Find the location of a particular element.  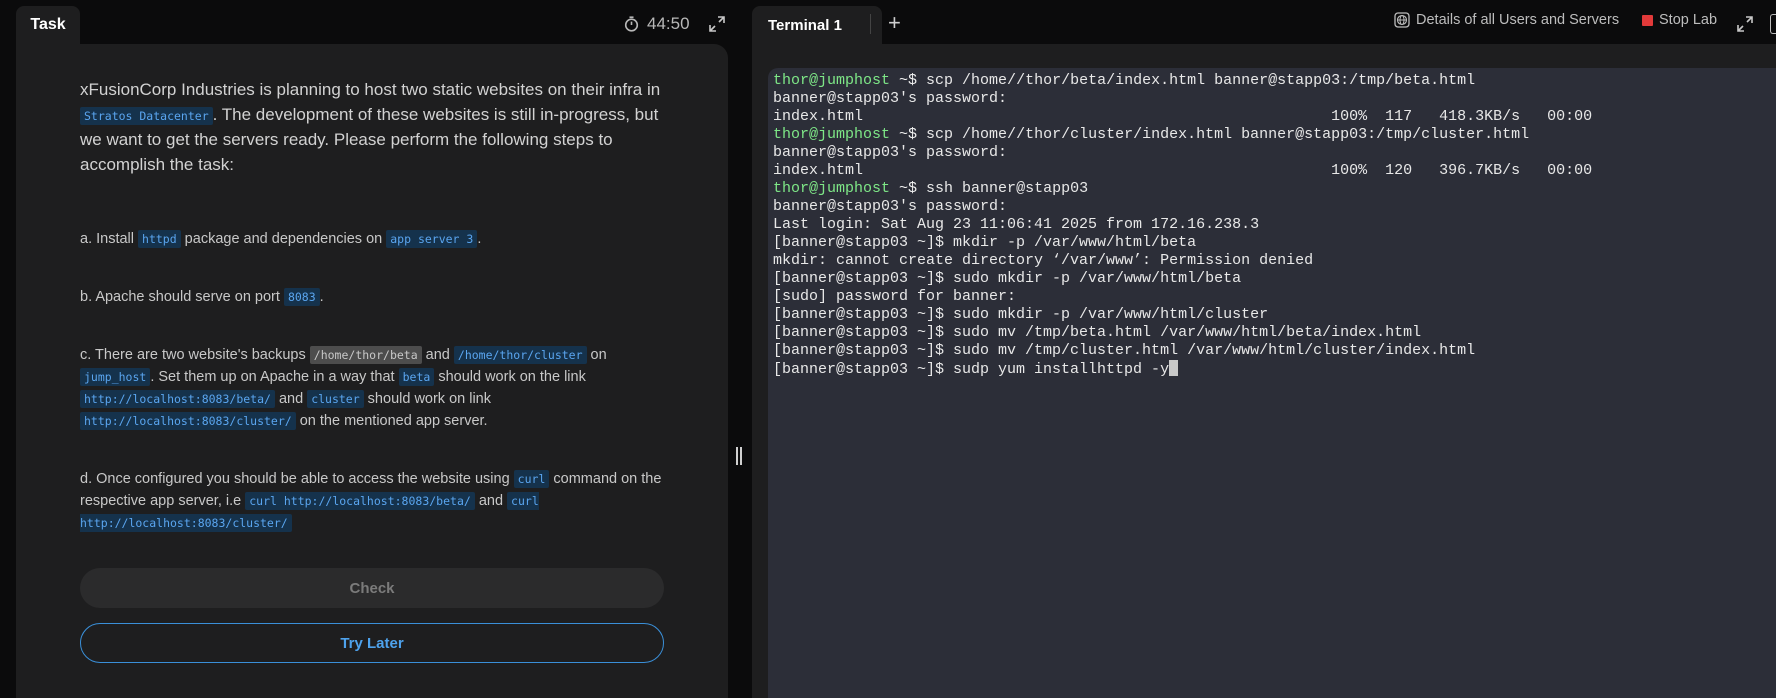

step-b: b. Apache should serve on port 8083. is located at coordinates (202, 297).